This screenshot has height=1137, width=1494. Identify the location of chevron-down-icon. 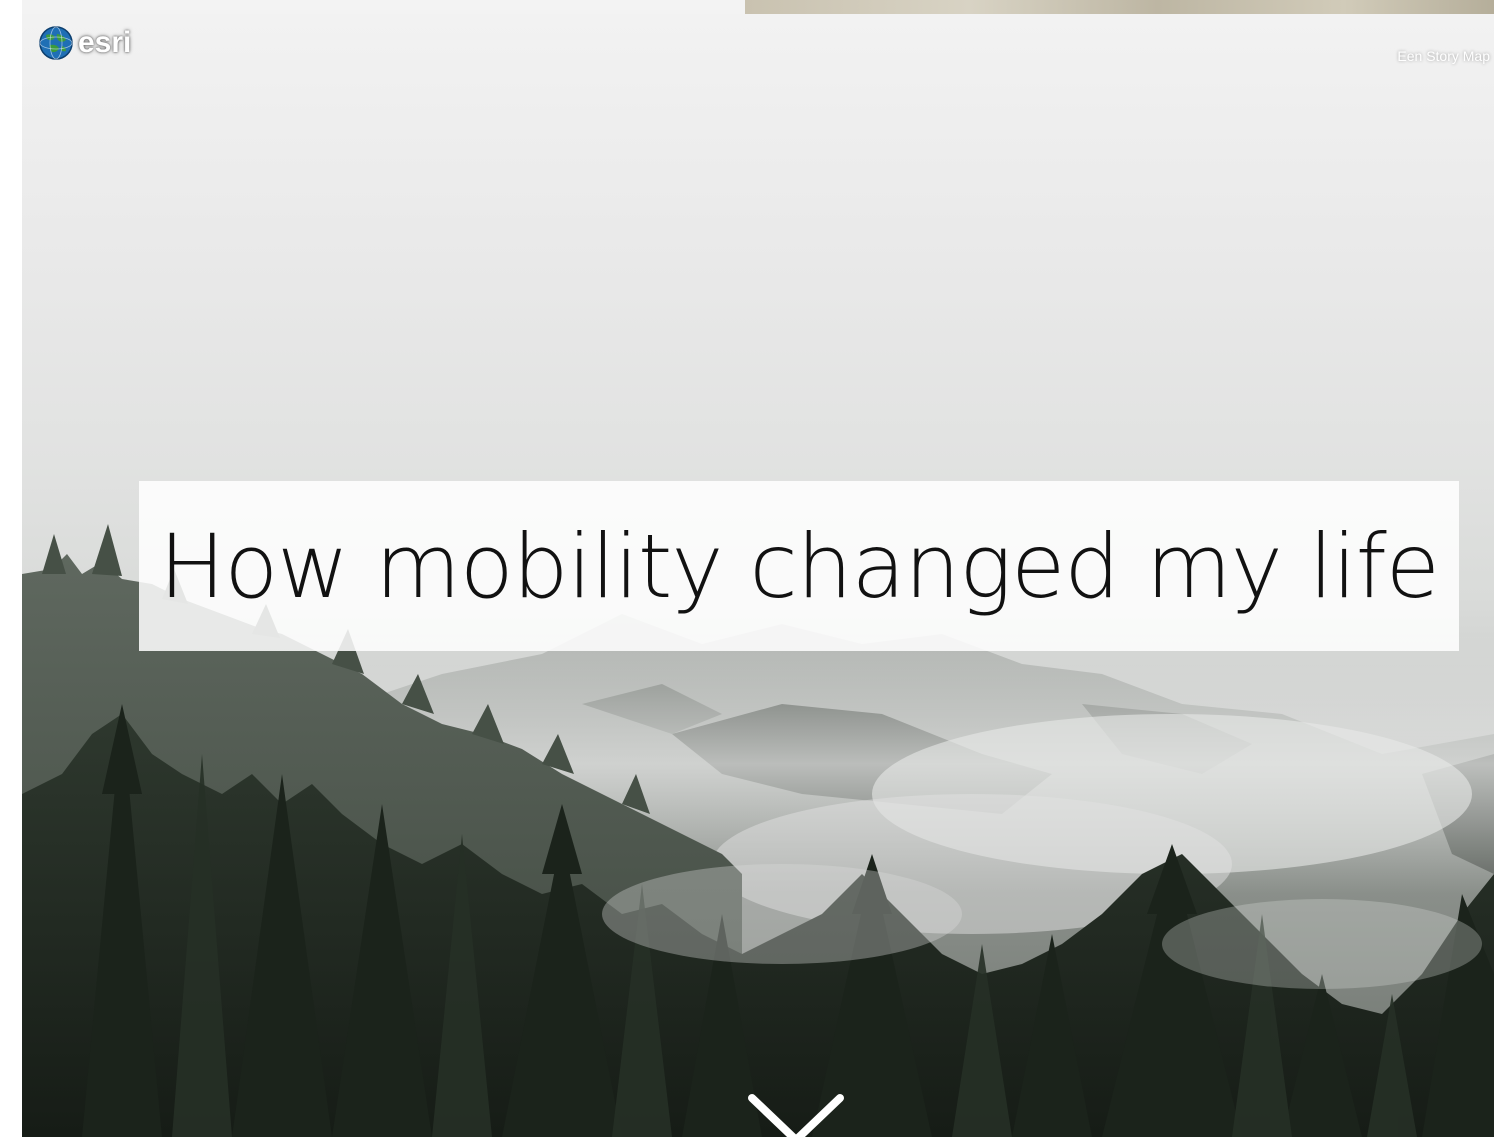
(796, 1114).